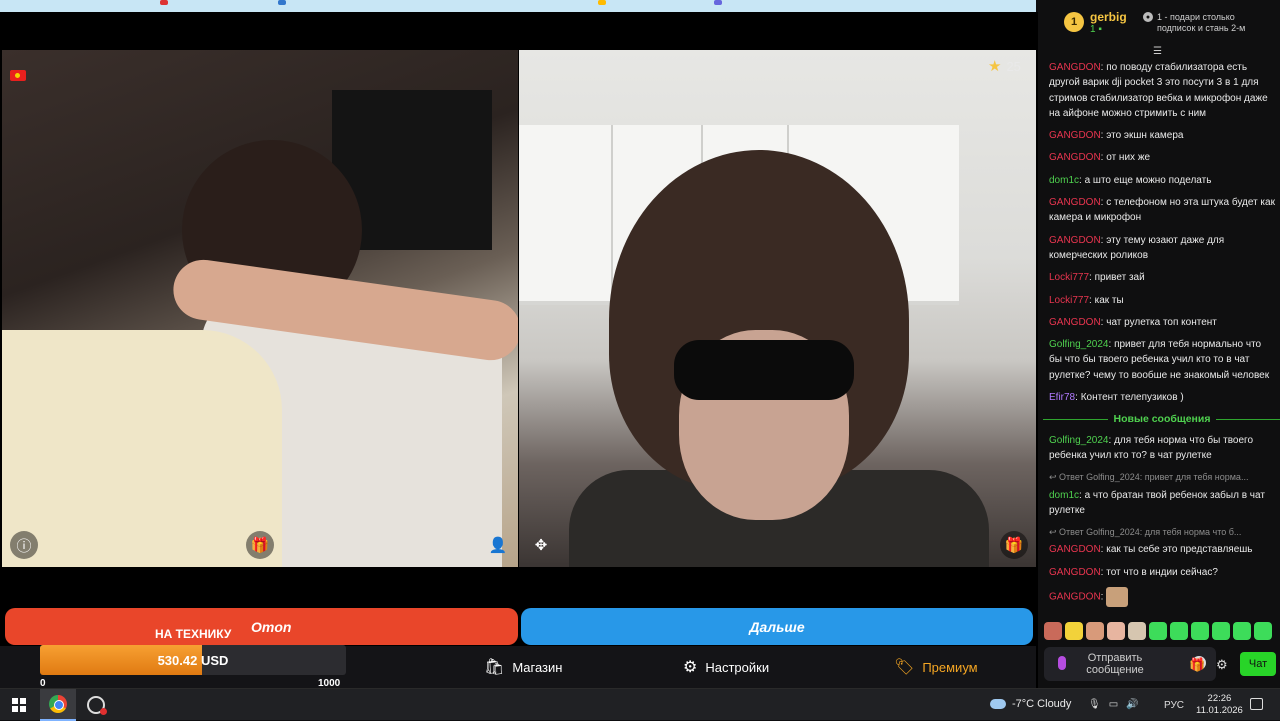 This screenshot has height=721, width=1280. What do you see at coordinates (19, 705) in the screenshot?
I see `windows-start-icon` at bounding box center [19, 705].